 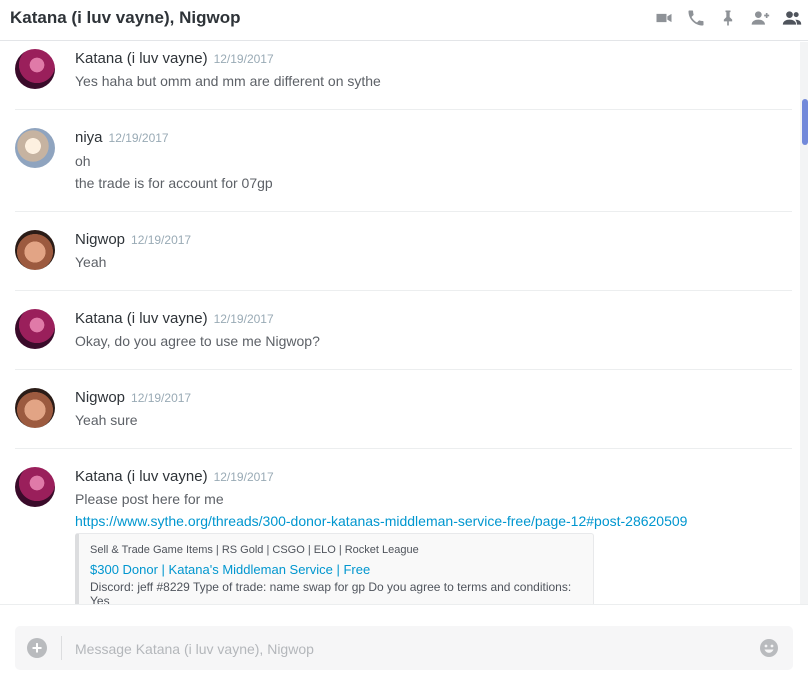 I want to click on composer-area: +, so click(x=404, y=647).